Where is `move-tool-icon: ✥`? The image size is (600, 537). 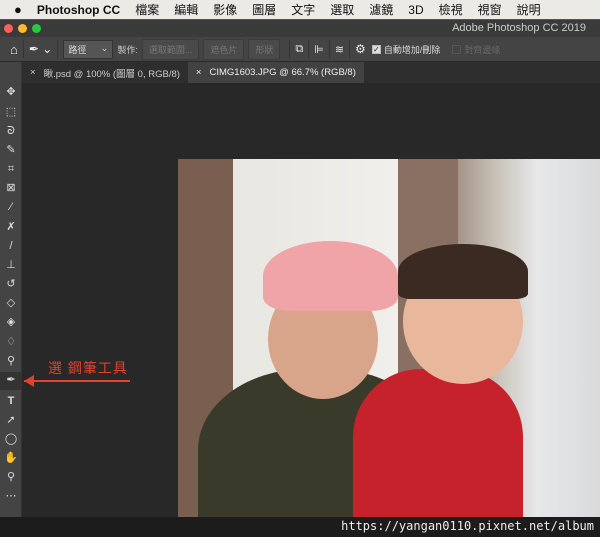
move-tool-icon: ✥ is located at coordinates (11, 92).